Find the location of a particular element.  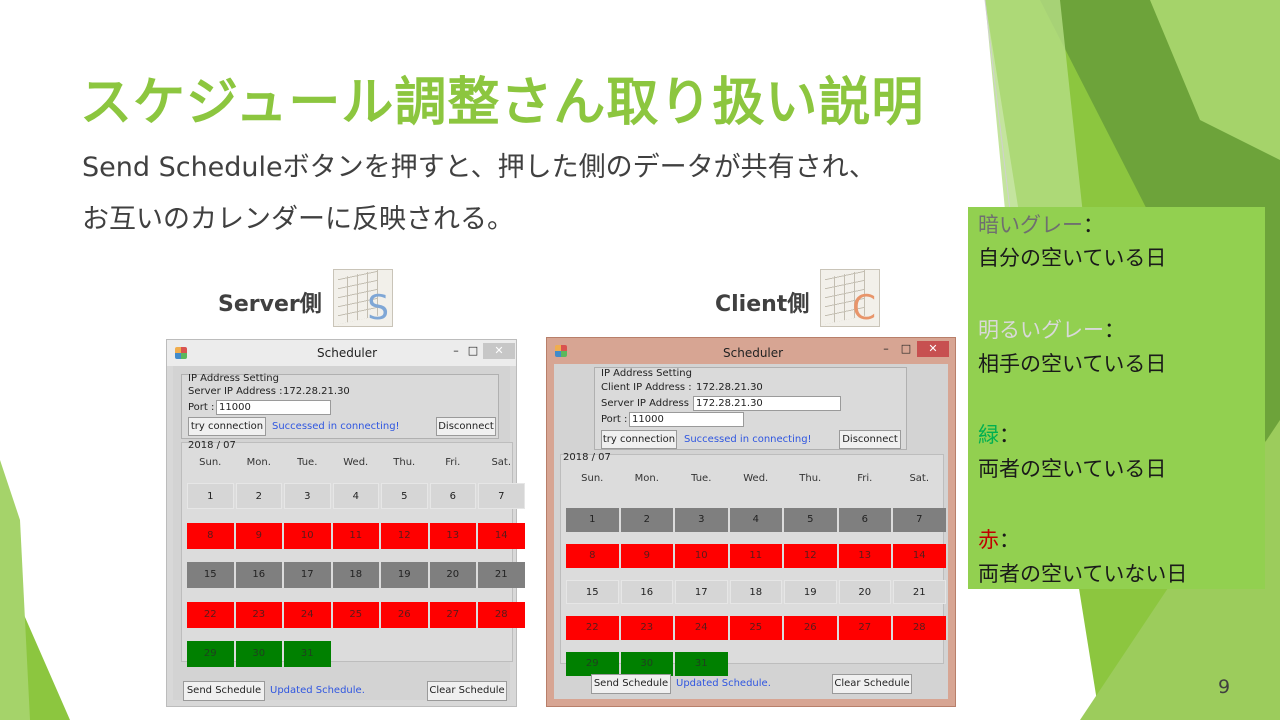

calendar-month: 2018 / 07 is located at coordinates (212, 445).